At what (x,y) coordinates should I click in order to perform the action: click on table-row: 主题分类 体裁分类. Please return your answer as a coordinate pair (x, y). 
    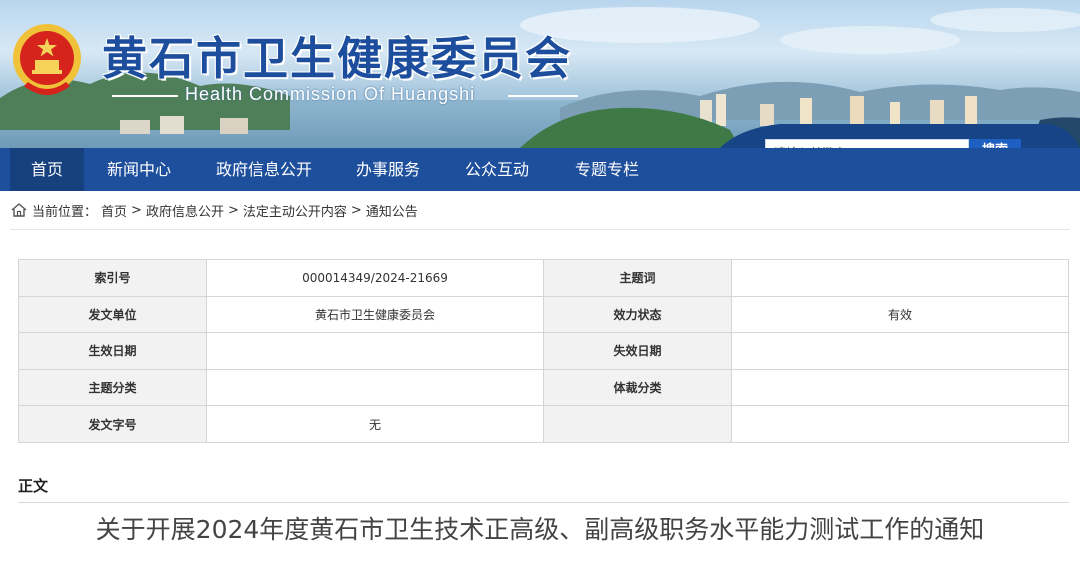
    Looking at the image, I should click on (543, 387).